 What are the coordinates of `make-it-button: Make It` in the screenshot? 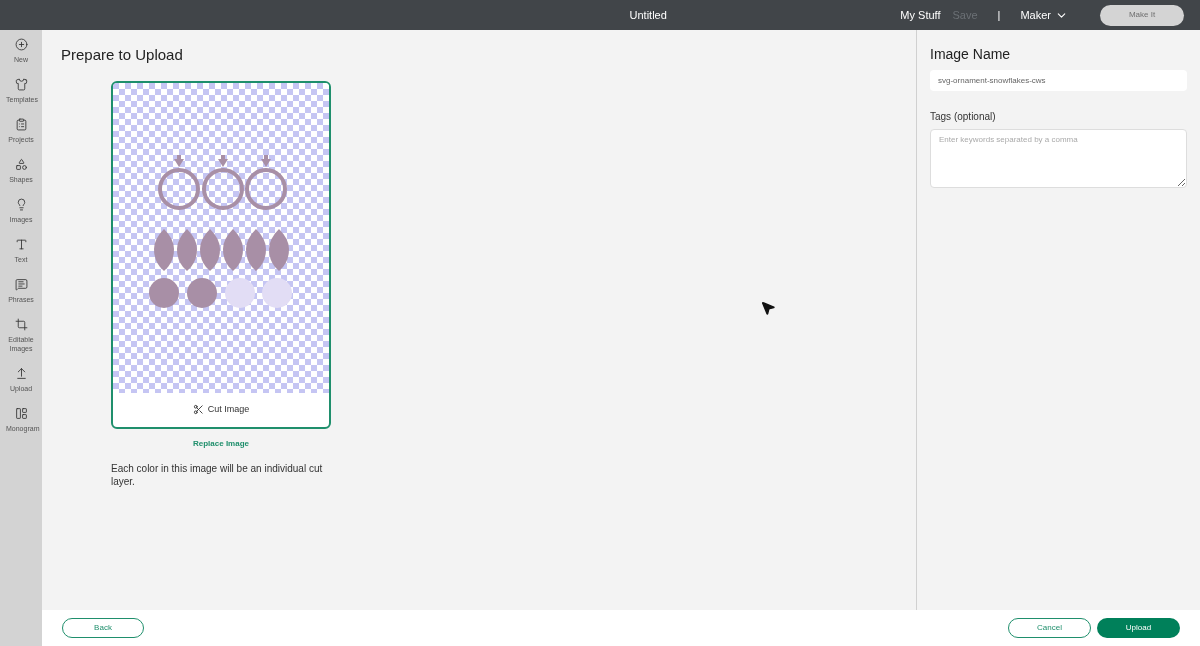 It's located at (1142, 15).